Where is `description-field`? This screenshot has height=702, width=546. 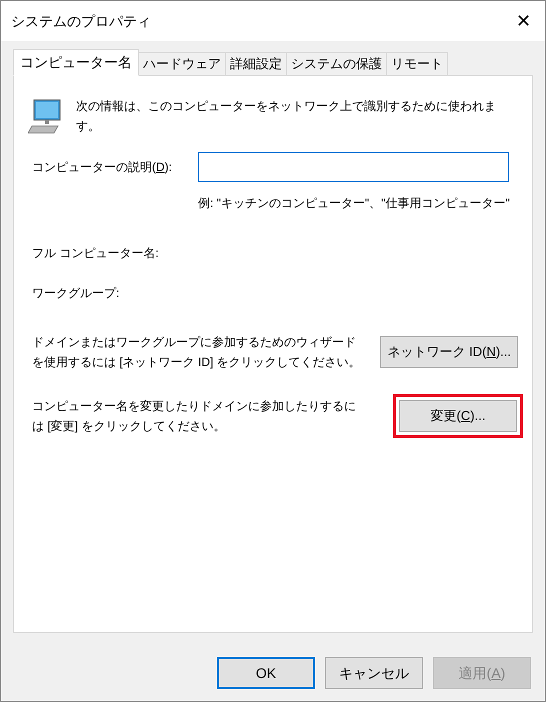
description-field is located at coordinates (353, 167).